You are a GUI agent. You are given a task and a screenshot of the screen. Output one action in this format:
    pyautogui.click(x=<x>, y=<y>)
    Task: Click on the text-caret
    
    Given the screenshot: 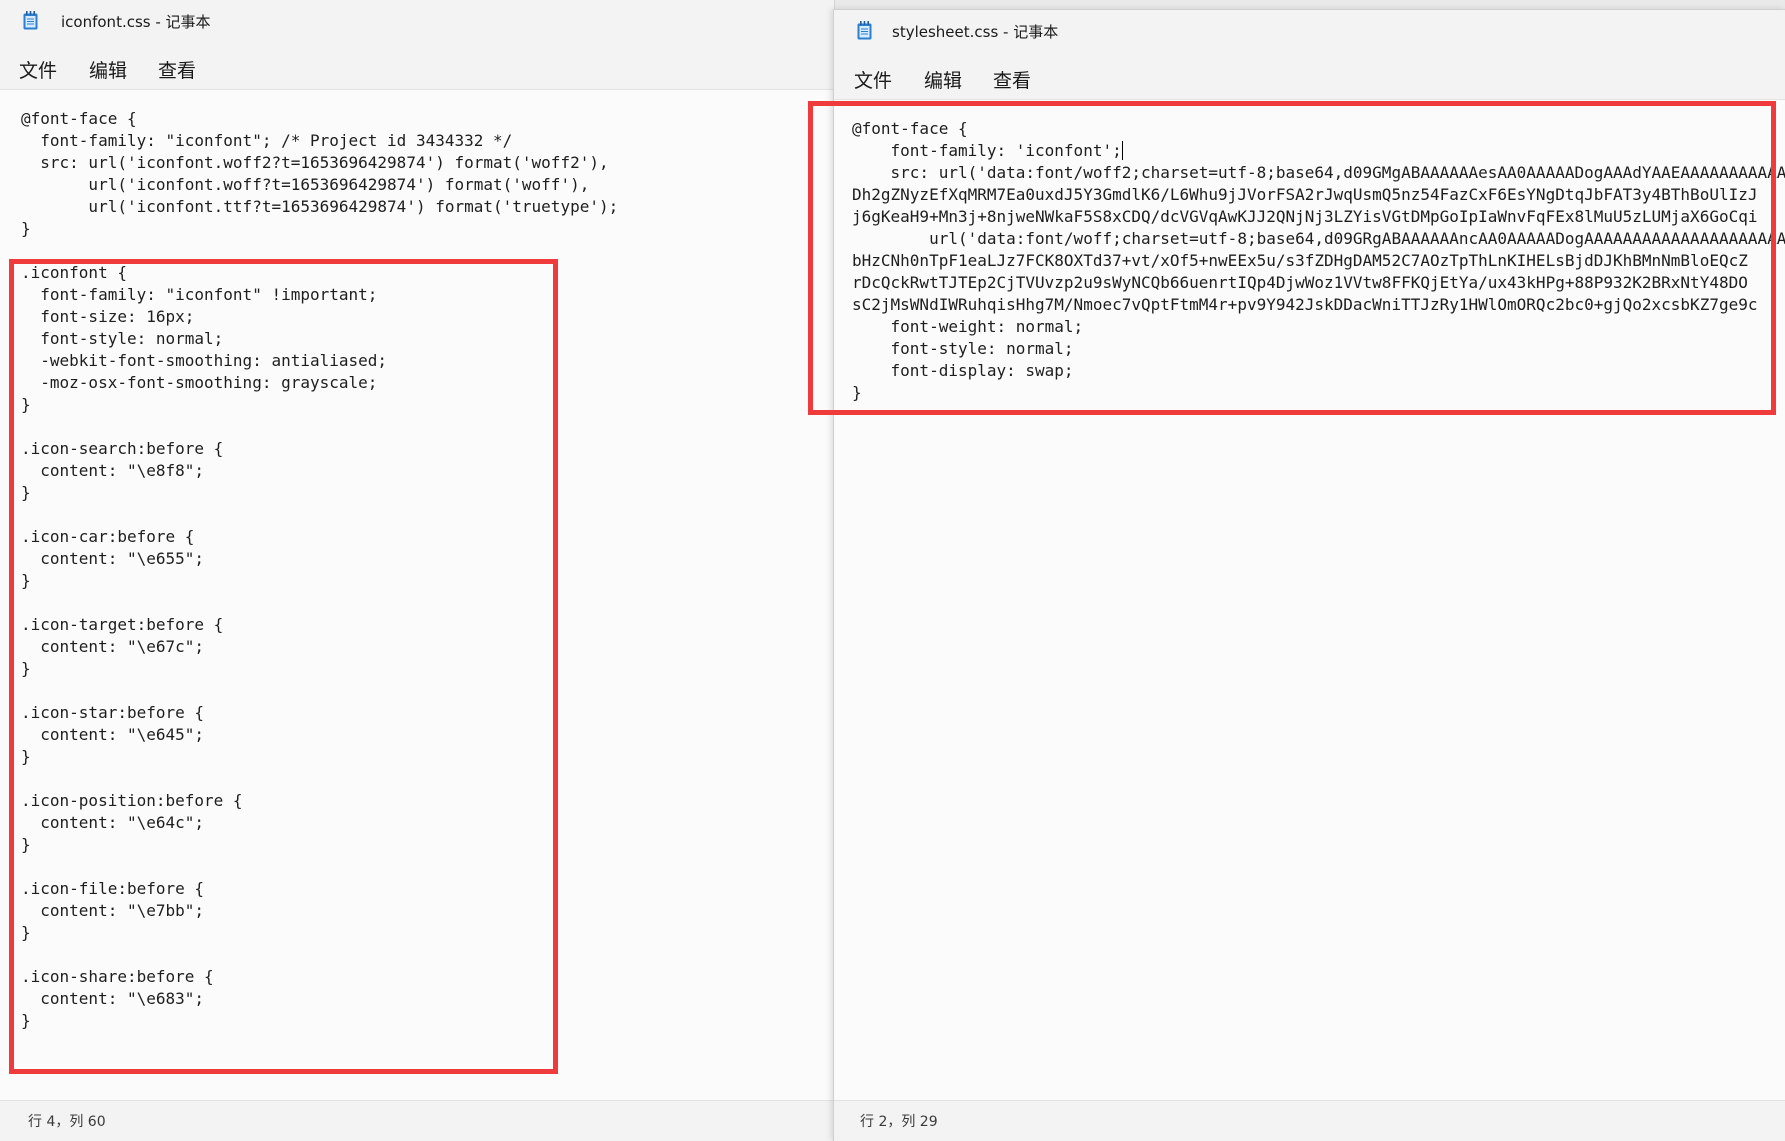 What is the action you would take?
    pyautogui.click(x=1122, y=150)
    